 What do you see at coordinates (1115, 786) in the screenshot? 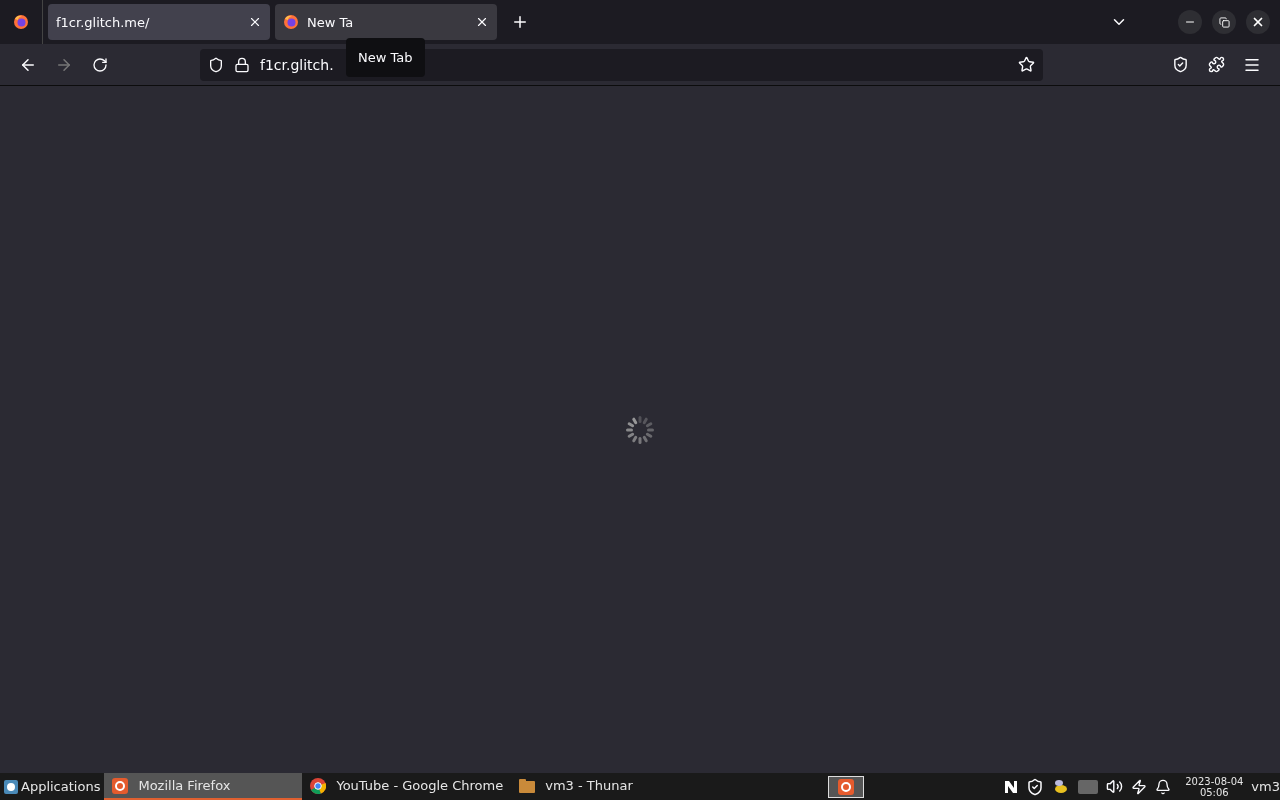
I see `volume-icon` at bounding box center [1115, 786].